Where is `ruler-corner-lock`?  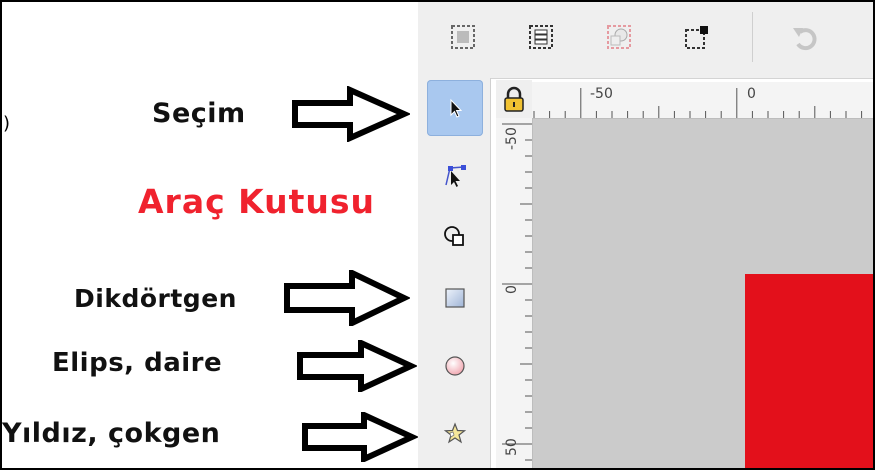
ruler-corner-lock is located at coordinates (514, 99).